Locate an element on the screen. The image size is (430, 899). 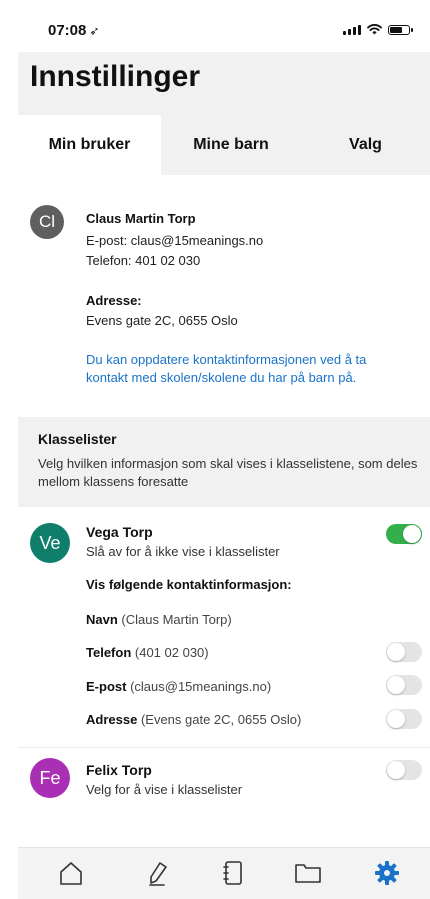
section-title: Klasselister is located at coordinates (77, 439).